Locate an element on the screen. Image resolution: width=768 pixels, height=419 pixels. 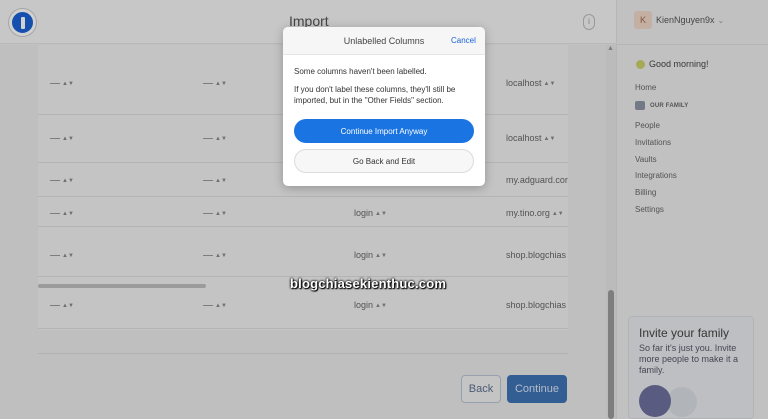
go-back-and-edit-button: Go Back and Edit is located at coordinates (384, 161).